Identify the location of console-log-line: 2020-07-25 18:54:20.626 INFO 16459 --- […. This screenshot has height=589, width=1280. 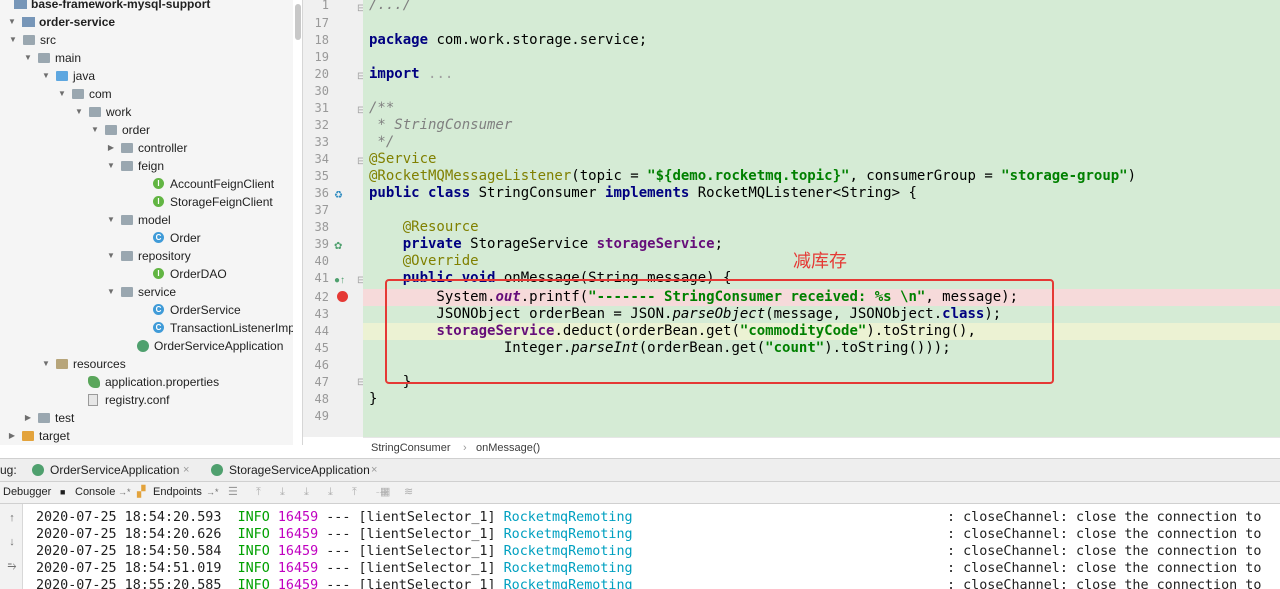
(658, 534).